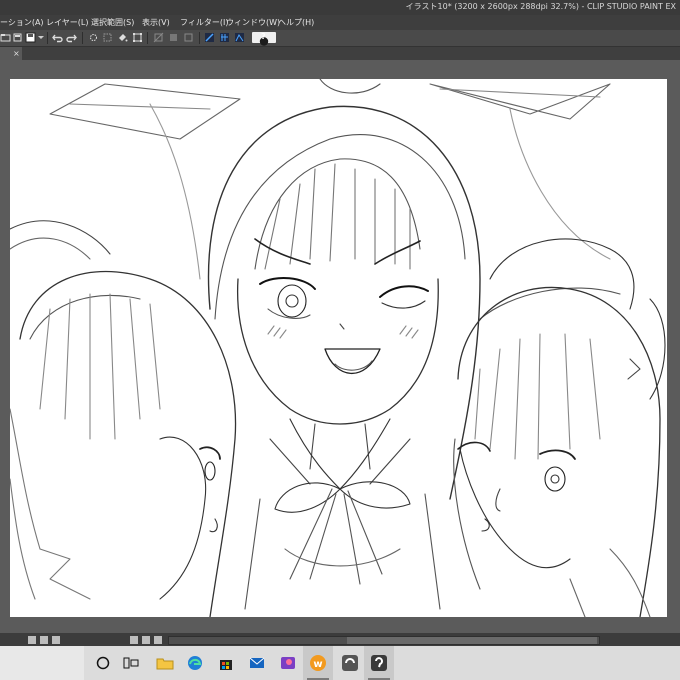 The image size is (680, 680). Describe the element at coordinates (239, 37) in the screenshot. I see `snap-shape-icon` at that location.